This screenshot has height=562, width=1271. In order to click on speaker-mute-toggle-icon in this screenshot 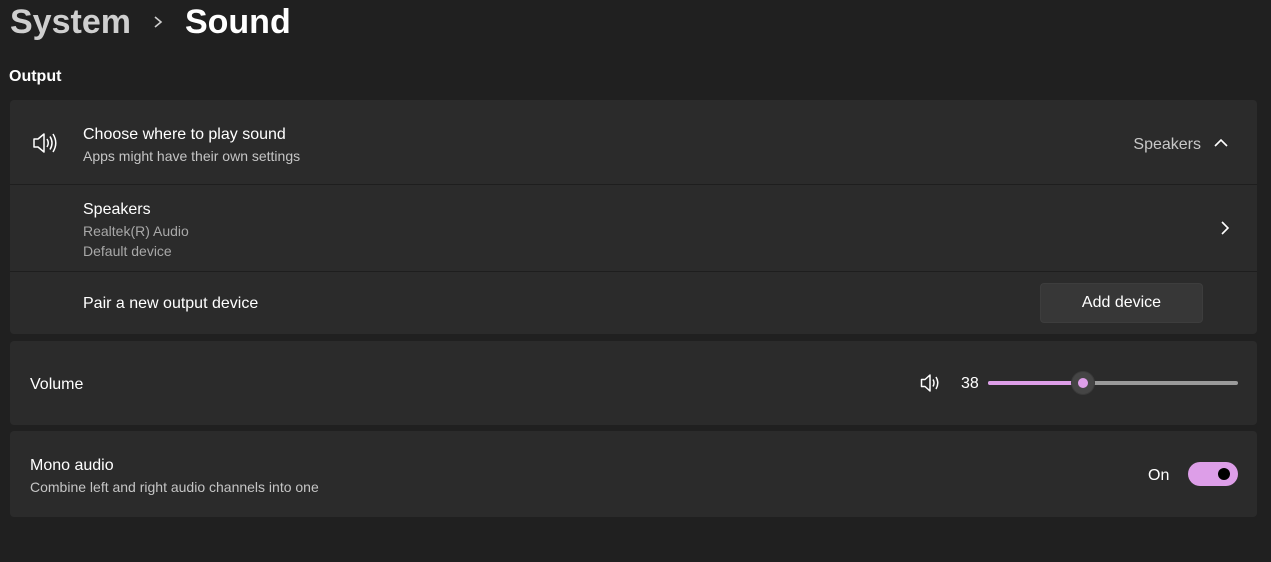, I will do `click(931, 385)`.